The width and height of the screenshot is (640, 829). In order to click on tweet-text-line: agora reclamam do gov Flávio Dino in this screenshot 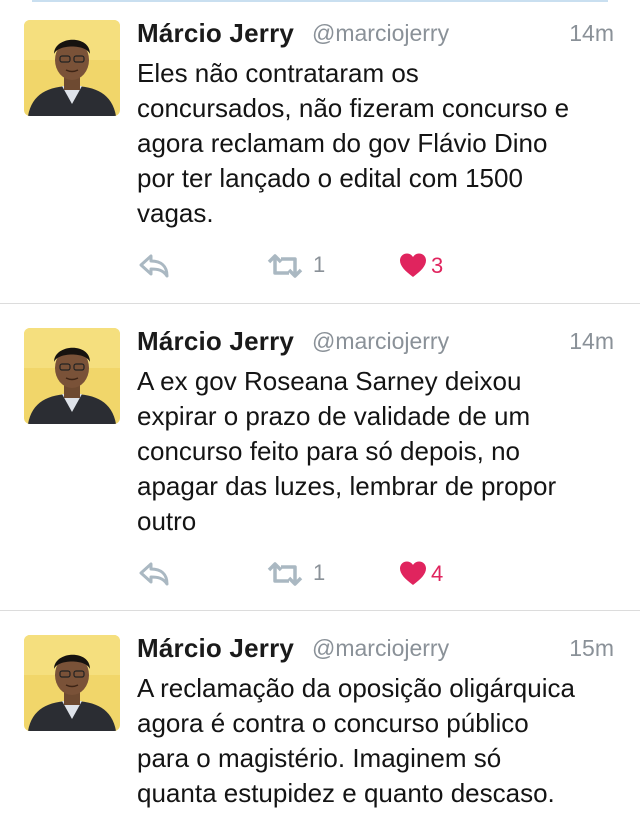, I will do `click(342, 143)`.